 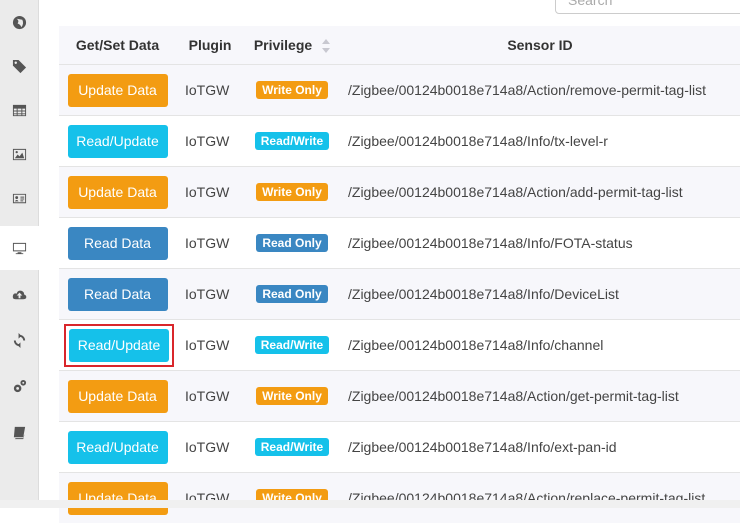 I want to click on sidebar-item-globe, so click(x=19, y=22).